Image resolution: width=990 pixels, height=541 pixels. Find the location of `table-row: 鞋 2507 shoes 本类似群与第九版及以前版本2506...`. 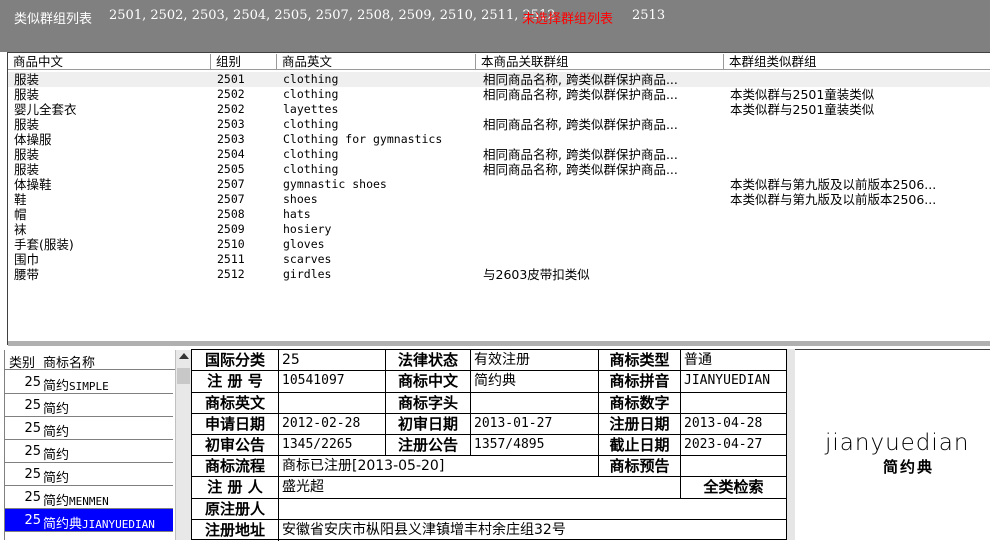

table-row: 鞋 2507 shoes 本类似群与第九版及以前版本2506... is located at coordinates (499, 199).